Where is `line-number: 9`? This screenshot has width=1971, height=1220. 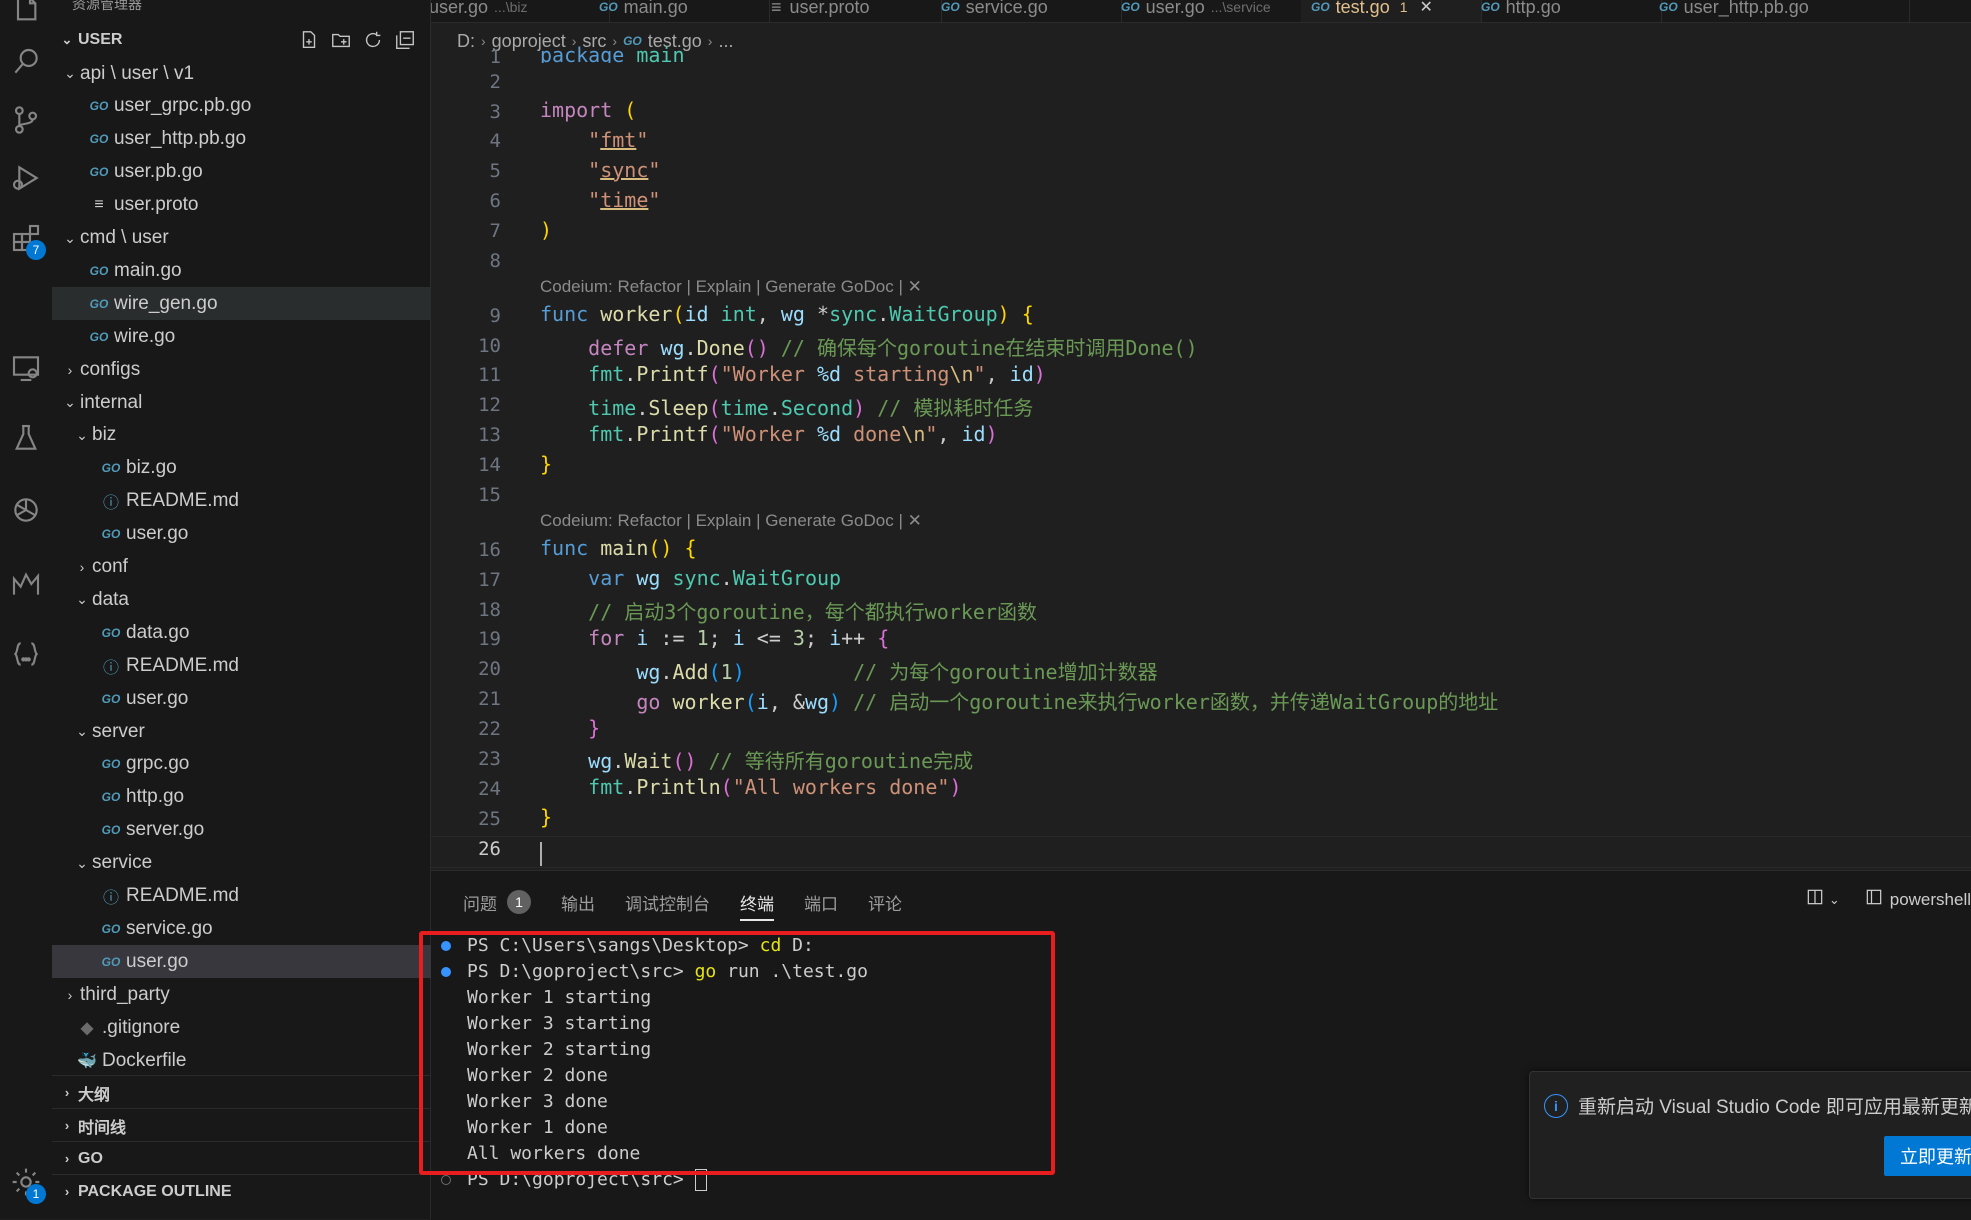
line-number: 9 is located at coordinates (495, 315).